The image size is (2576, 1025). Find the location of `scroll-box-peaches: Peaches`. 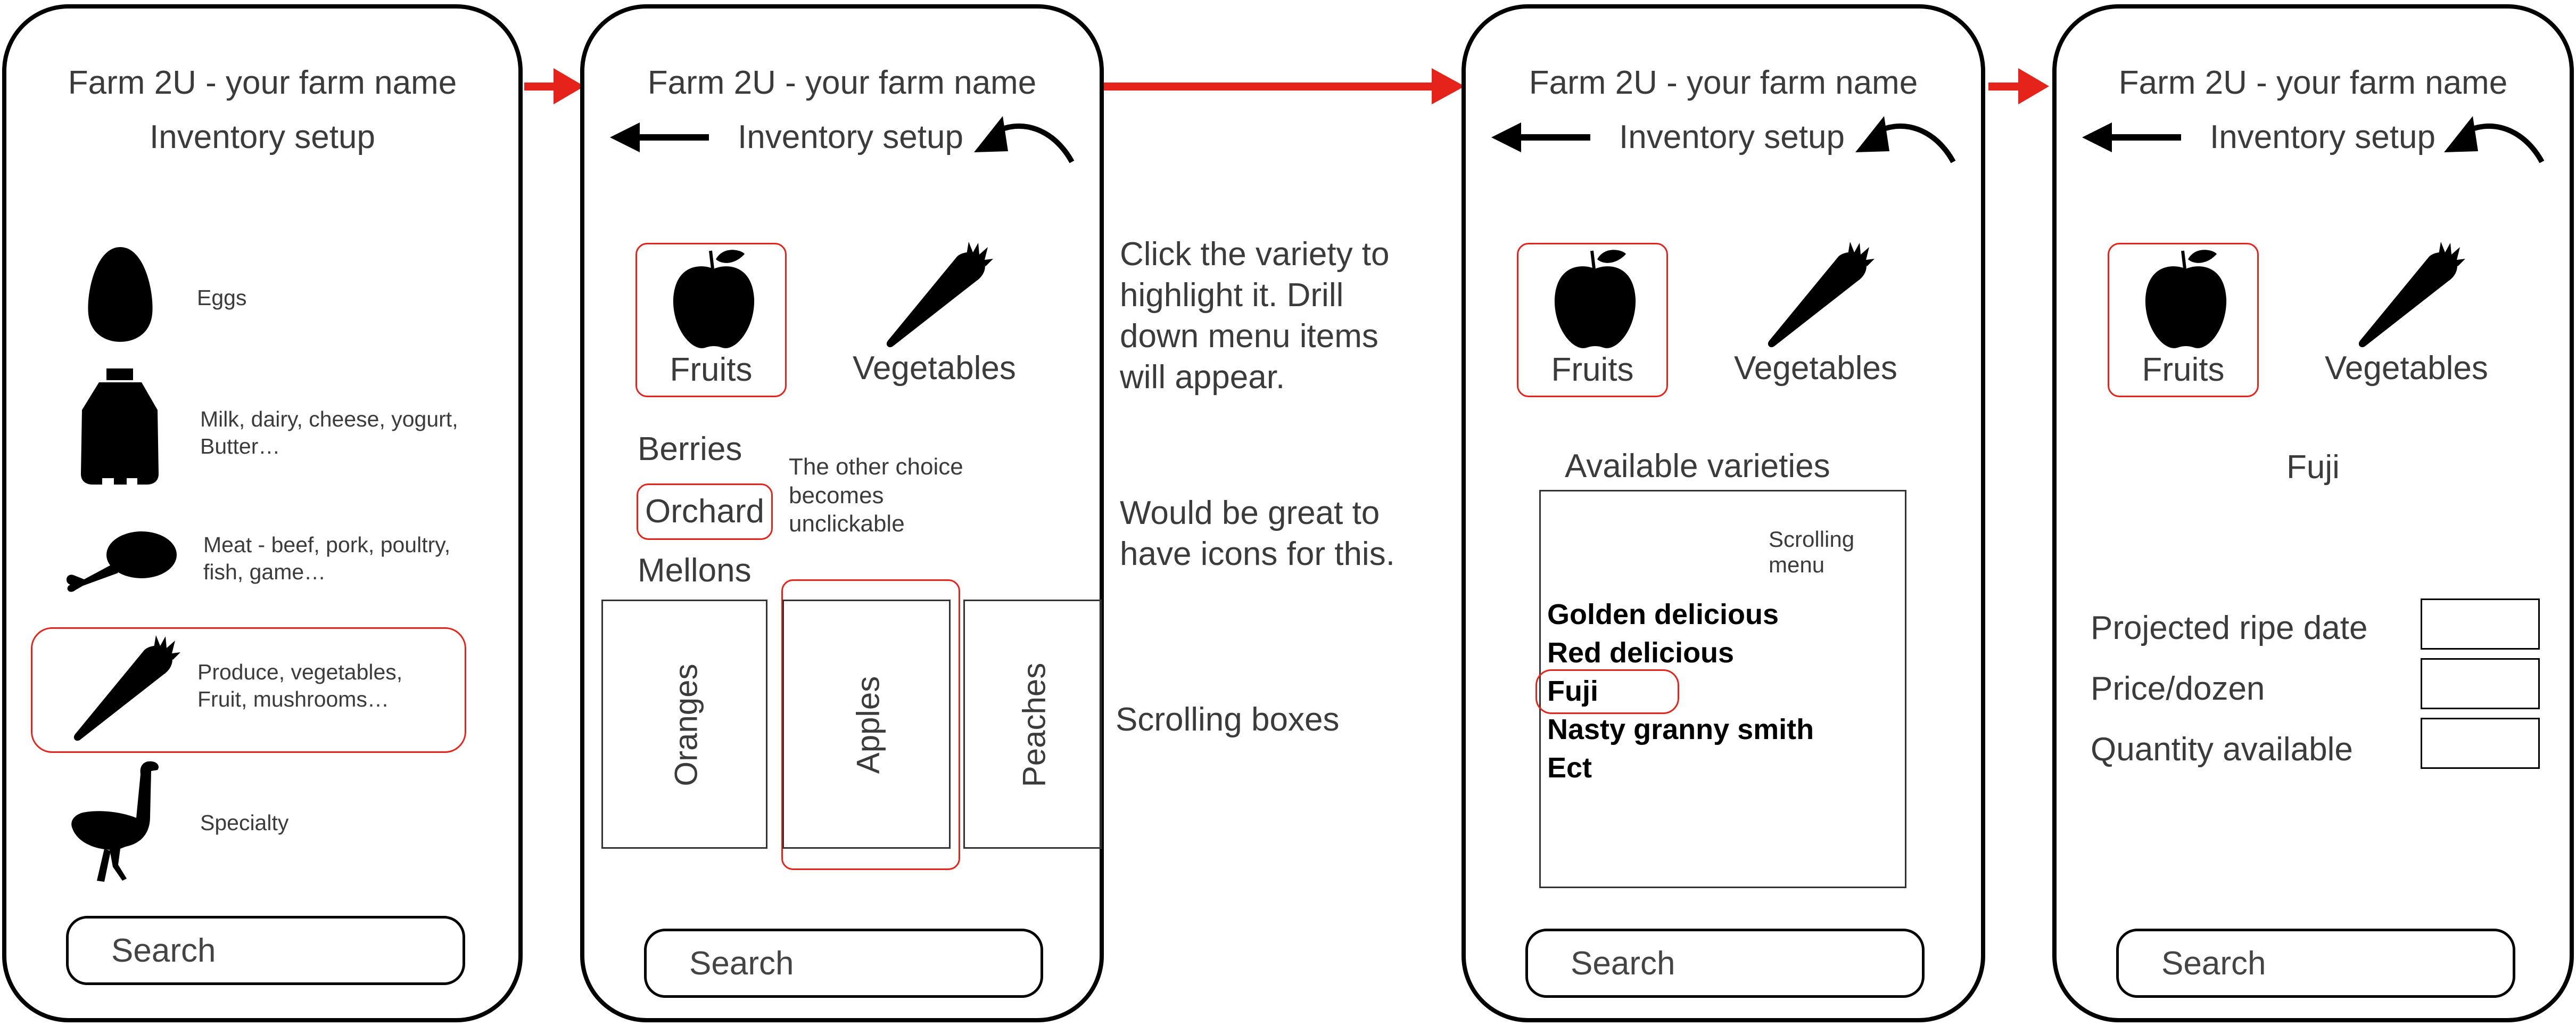

scroll-box-peaches: Peaches is located at coordinates (1032, 724).